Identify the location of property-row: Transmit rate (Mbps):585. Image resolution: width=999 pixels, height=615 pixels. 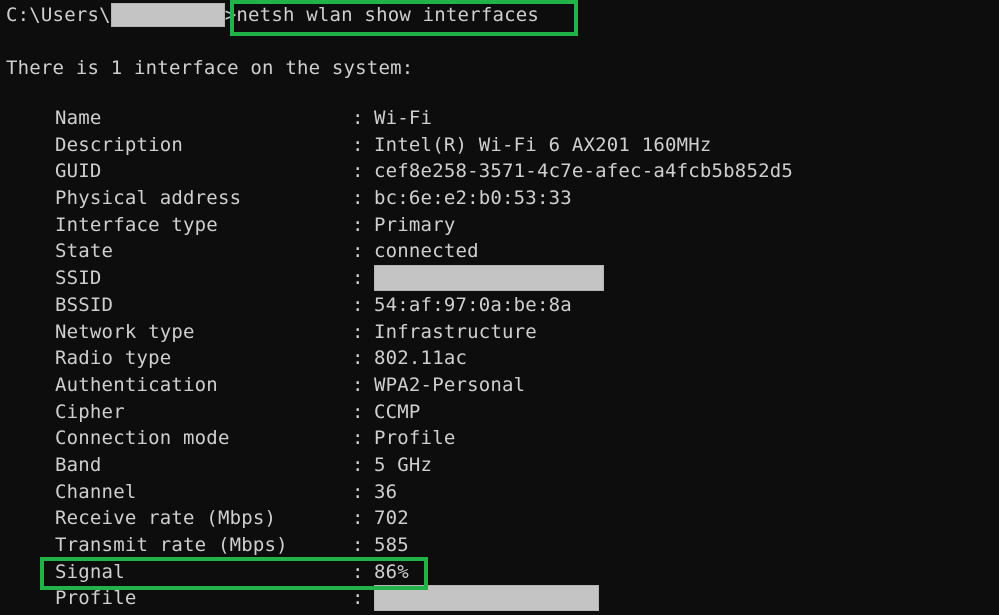
(520, 545).